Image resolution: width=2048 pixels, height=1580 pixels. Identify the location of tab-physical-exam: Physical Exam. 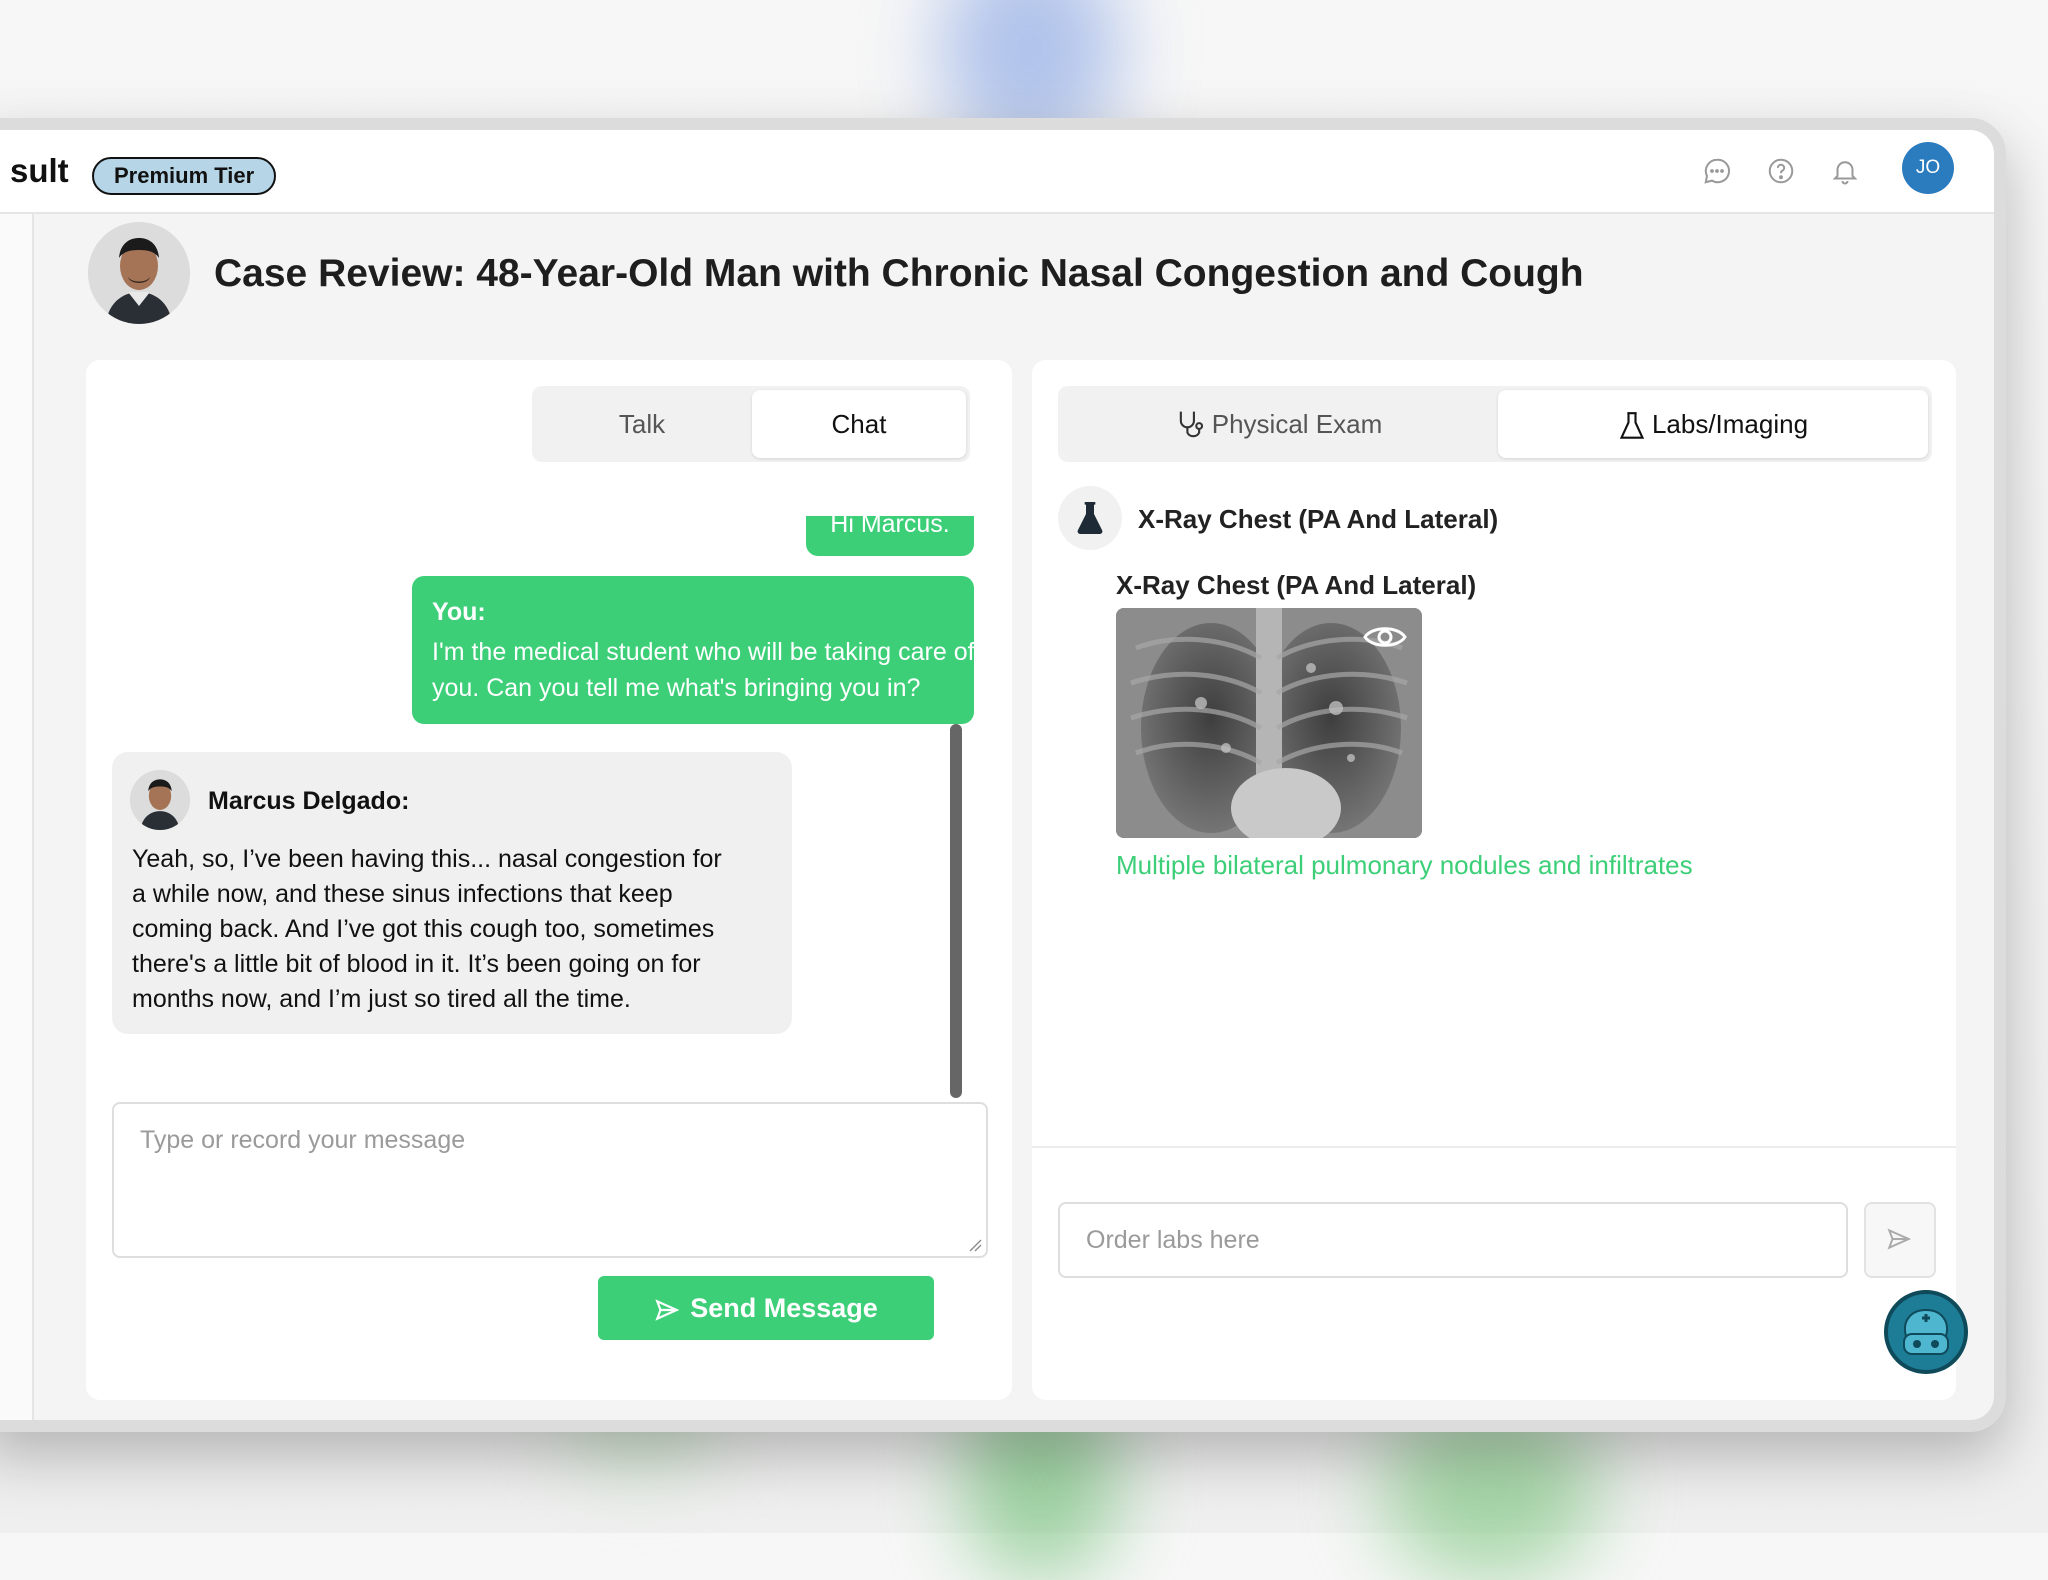
(1278, 424).